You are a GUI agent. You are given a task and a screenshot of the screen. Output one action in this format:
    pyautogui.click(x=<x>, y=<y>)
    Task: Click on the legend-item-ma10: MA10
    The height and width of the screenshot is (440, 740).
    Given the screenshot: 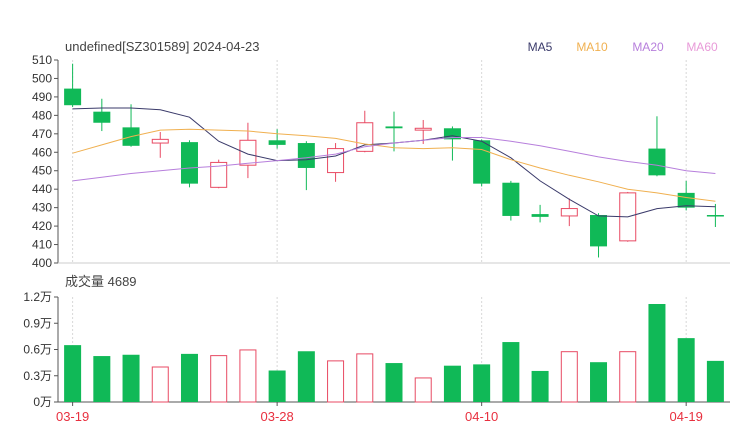 What is the action you would take?
    pyautogui.click(x=592, y=47)
    